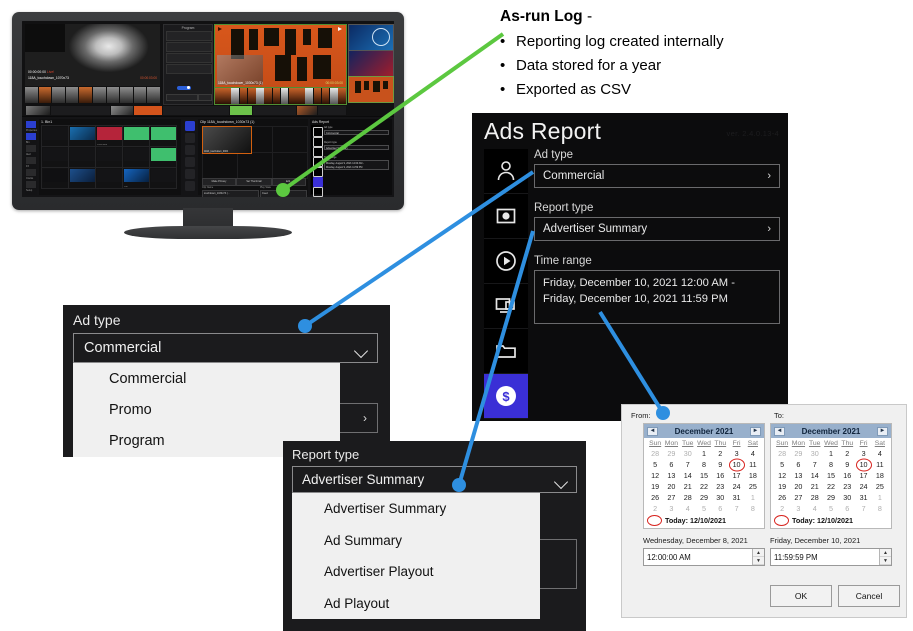  Describe the element at coordinates (416, 604) in the screenshot. I see `report-type-option: Ad Playout` at that location.